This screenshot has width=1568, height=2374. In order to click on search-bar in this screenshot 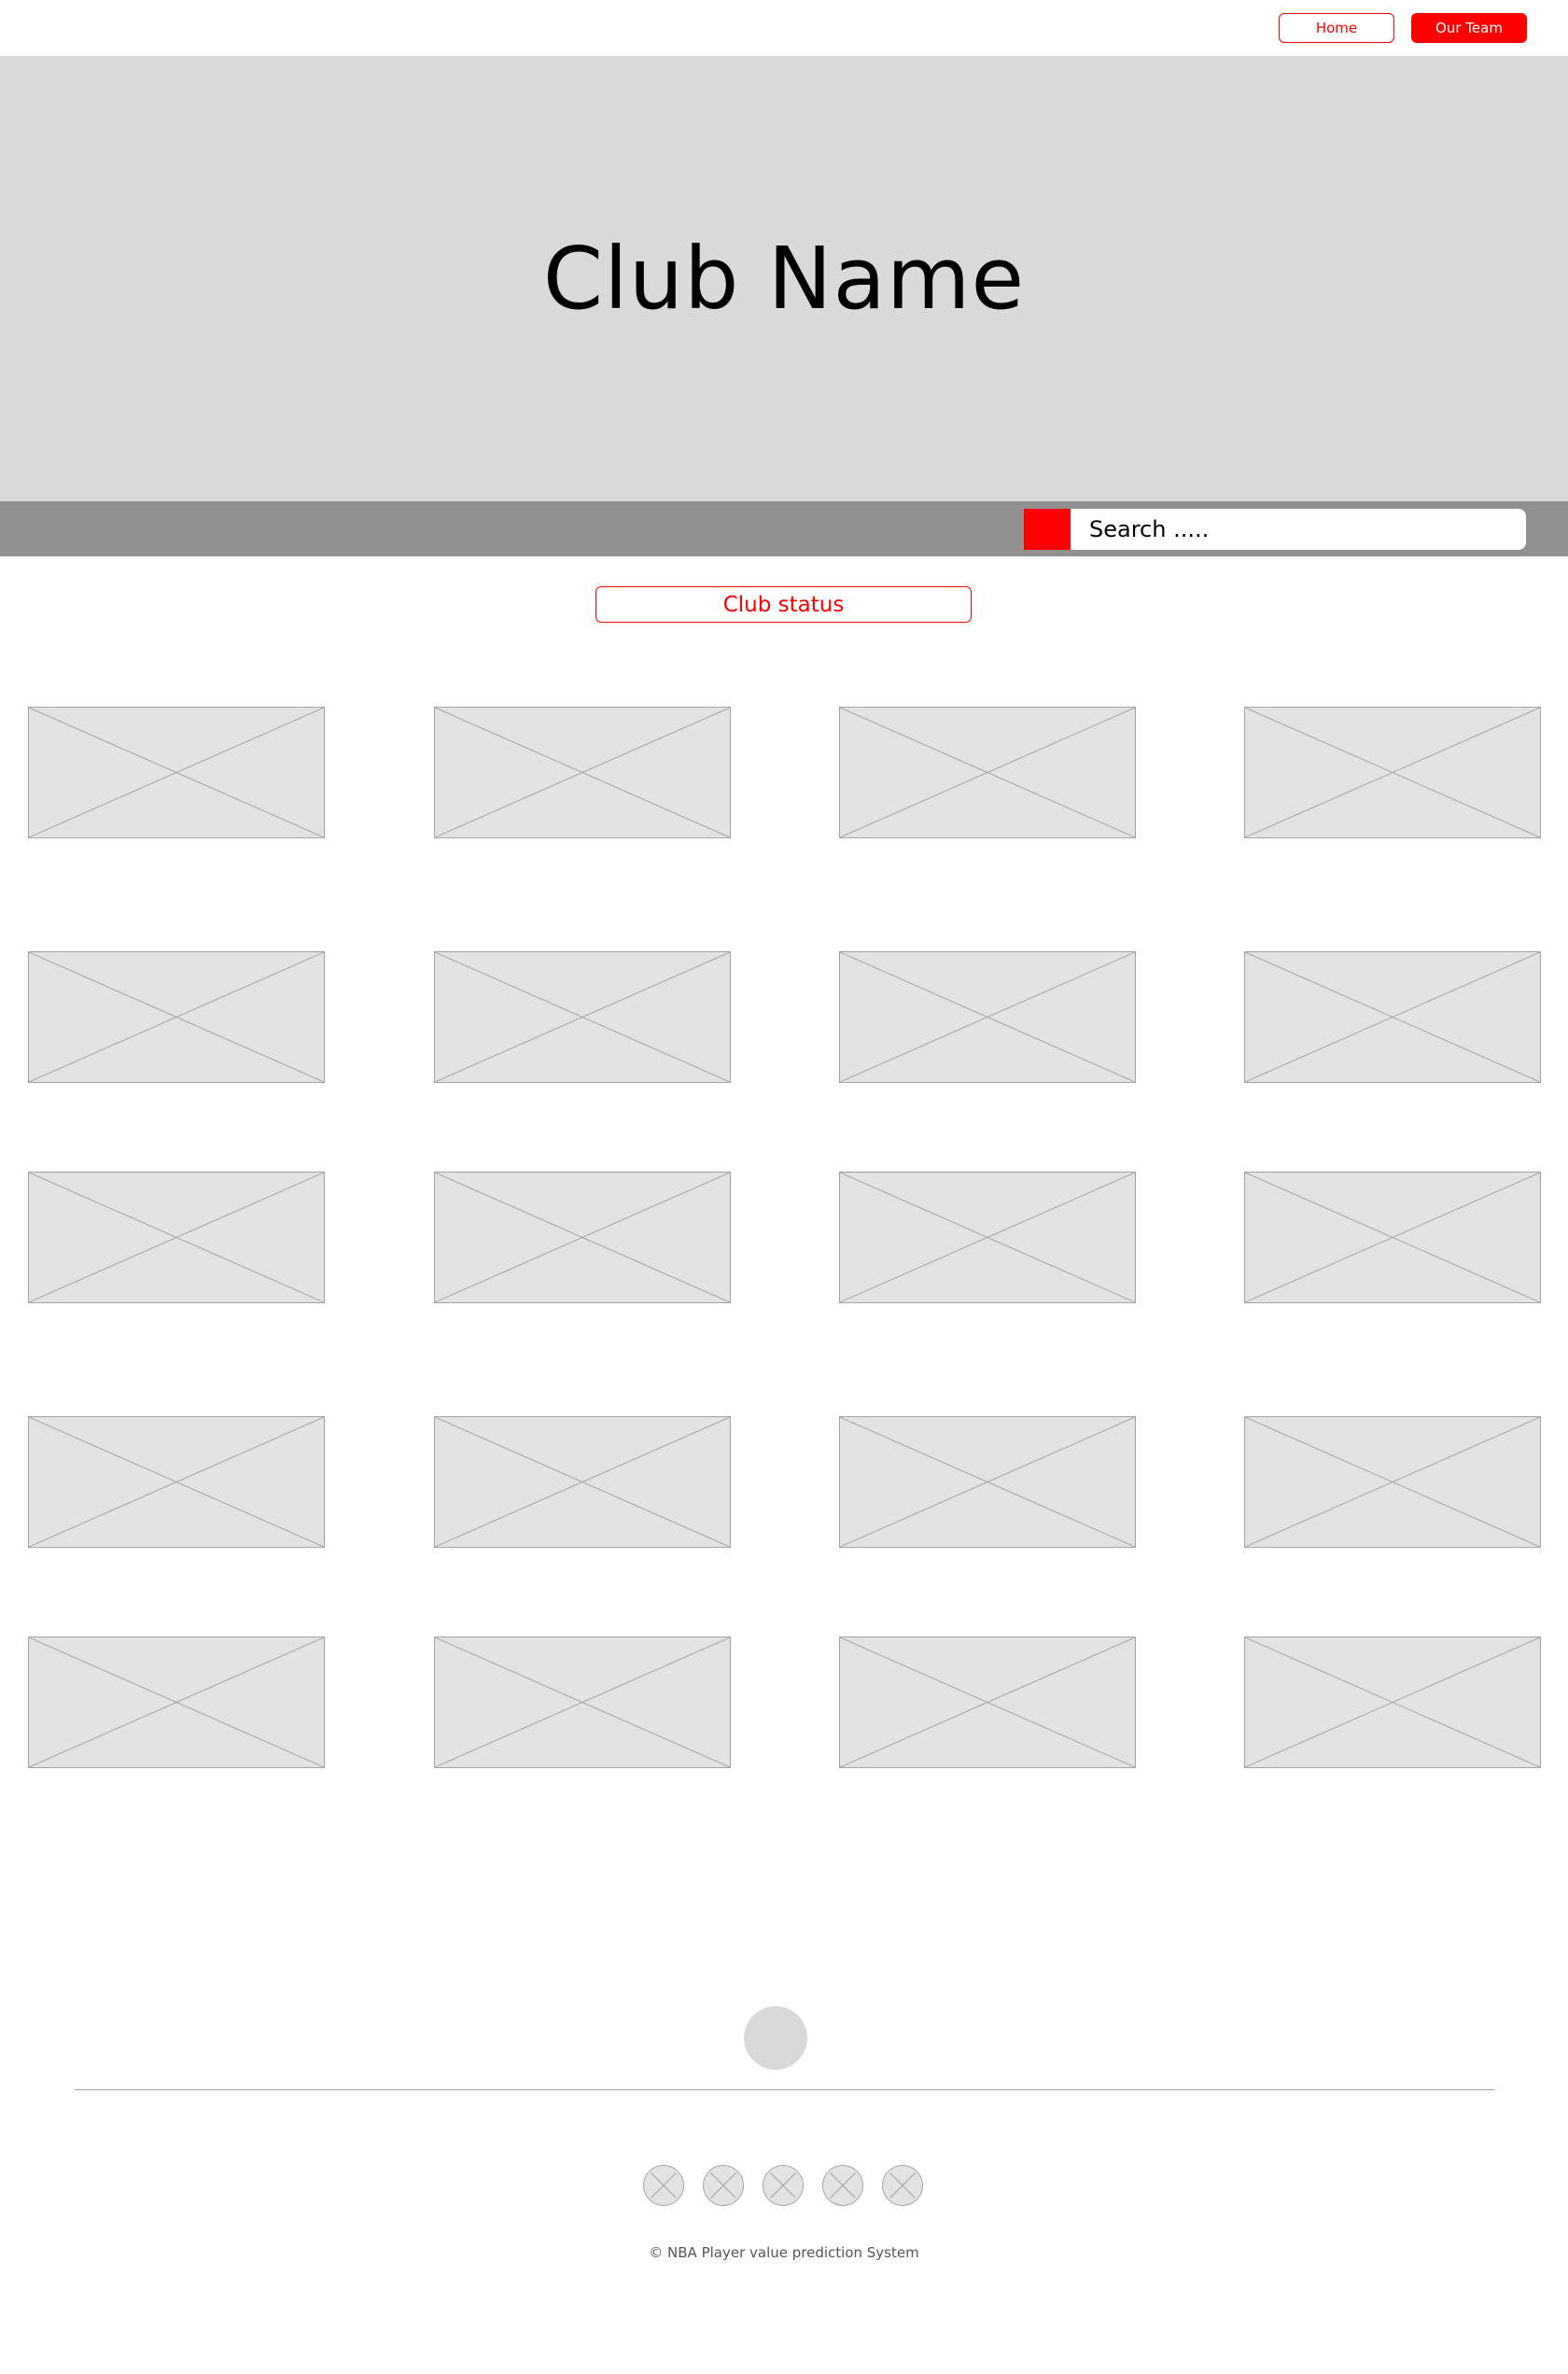, I will do `click(784, 528)`.